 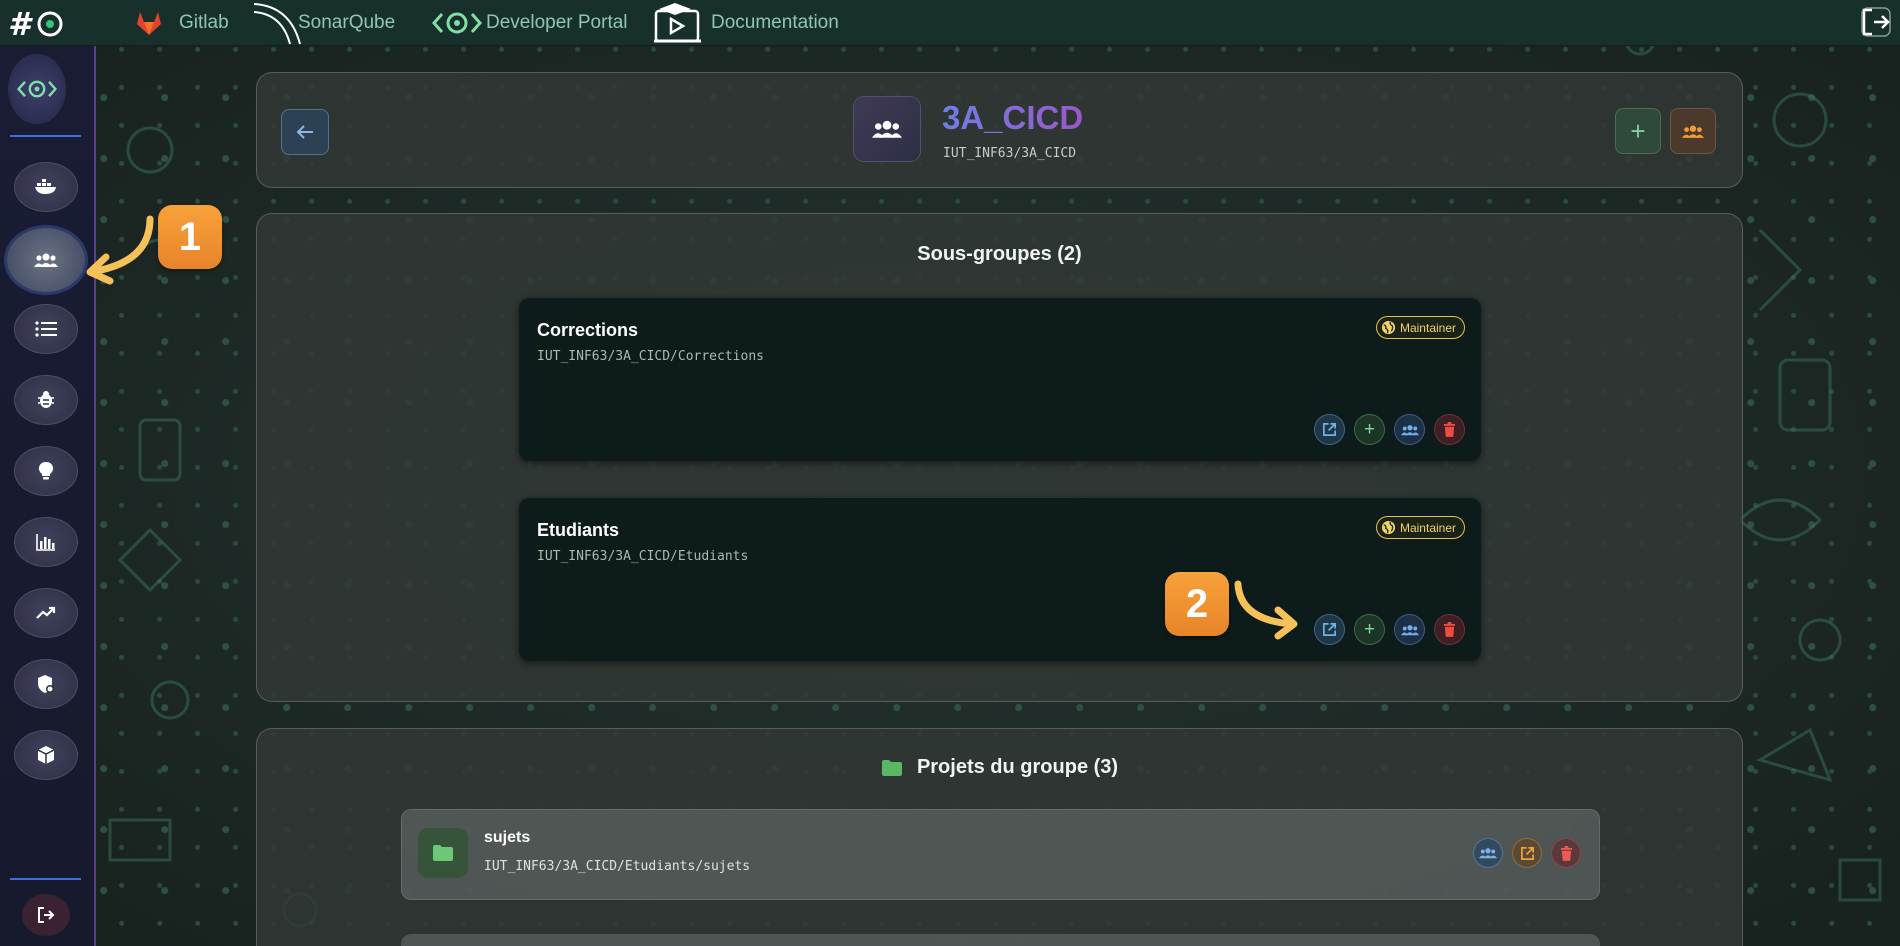 I want to click on gitlab-label: Gitlab, so click(x=204, y=22).